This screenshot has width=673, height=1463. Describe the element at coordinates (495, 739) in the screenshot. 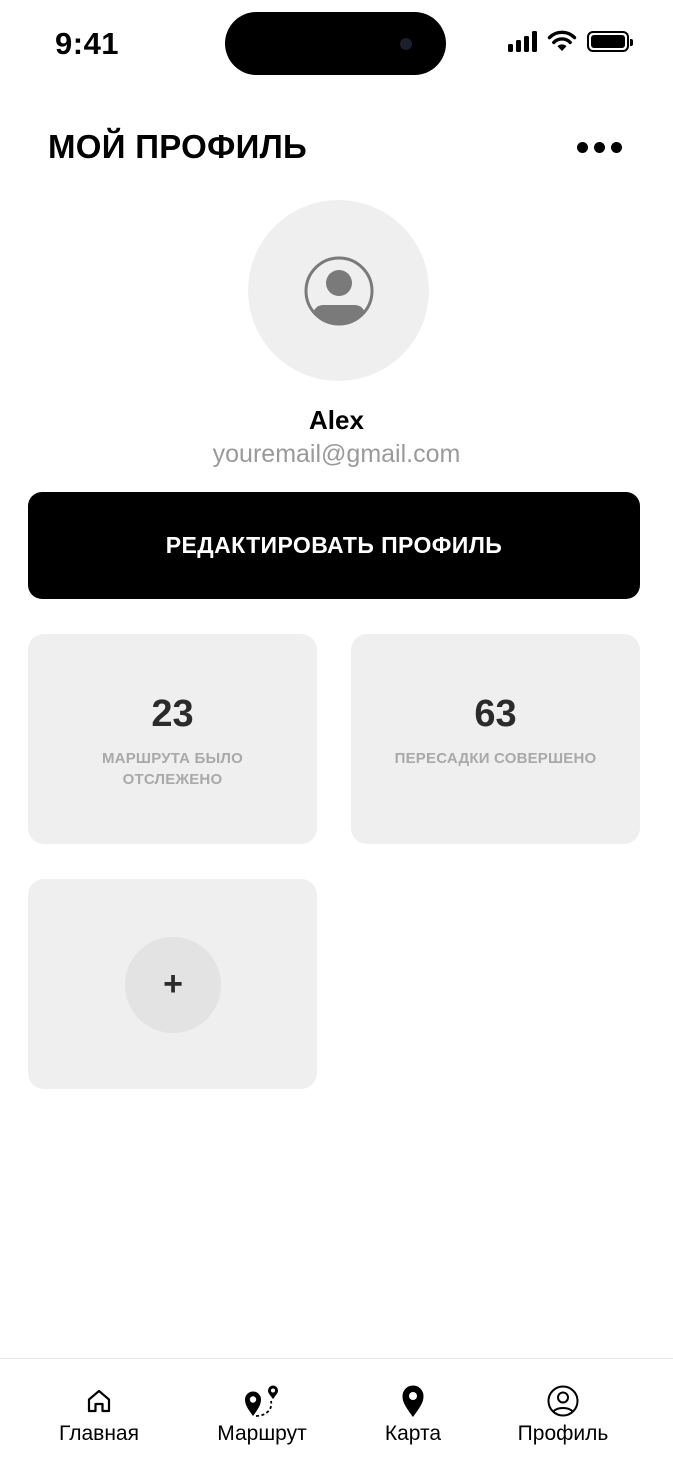

I see `stat-card-transfers: 63 ПЕРЕСАДКИ СОВЕРШЕНО` at that location.